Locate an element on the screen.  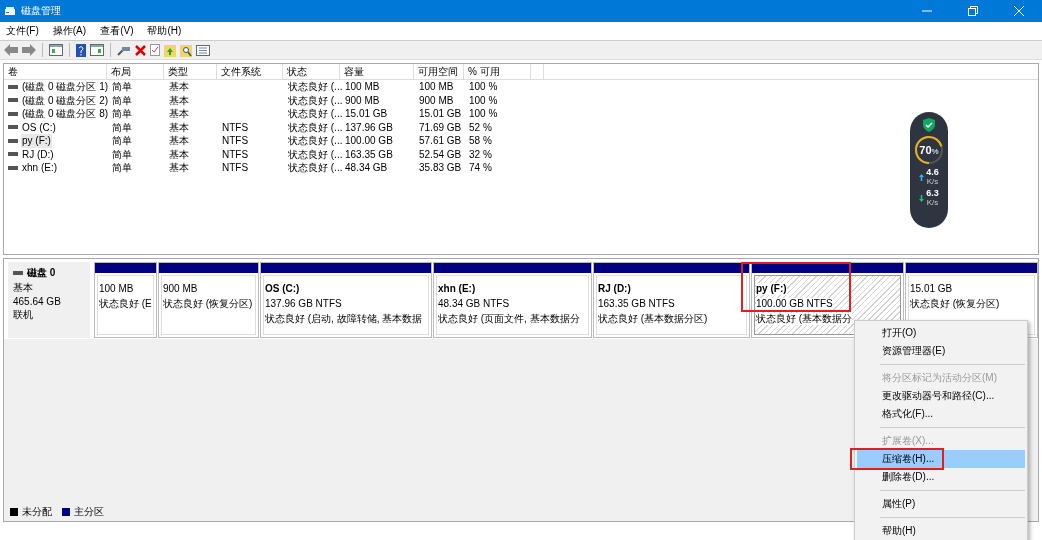
folder-up-icon is located at coordinates (170, 50).